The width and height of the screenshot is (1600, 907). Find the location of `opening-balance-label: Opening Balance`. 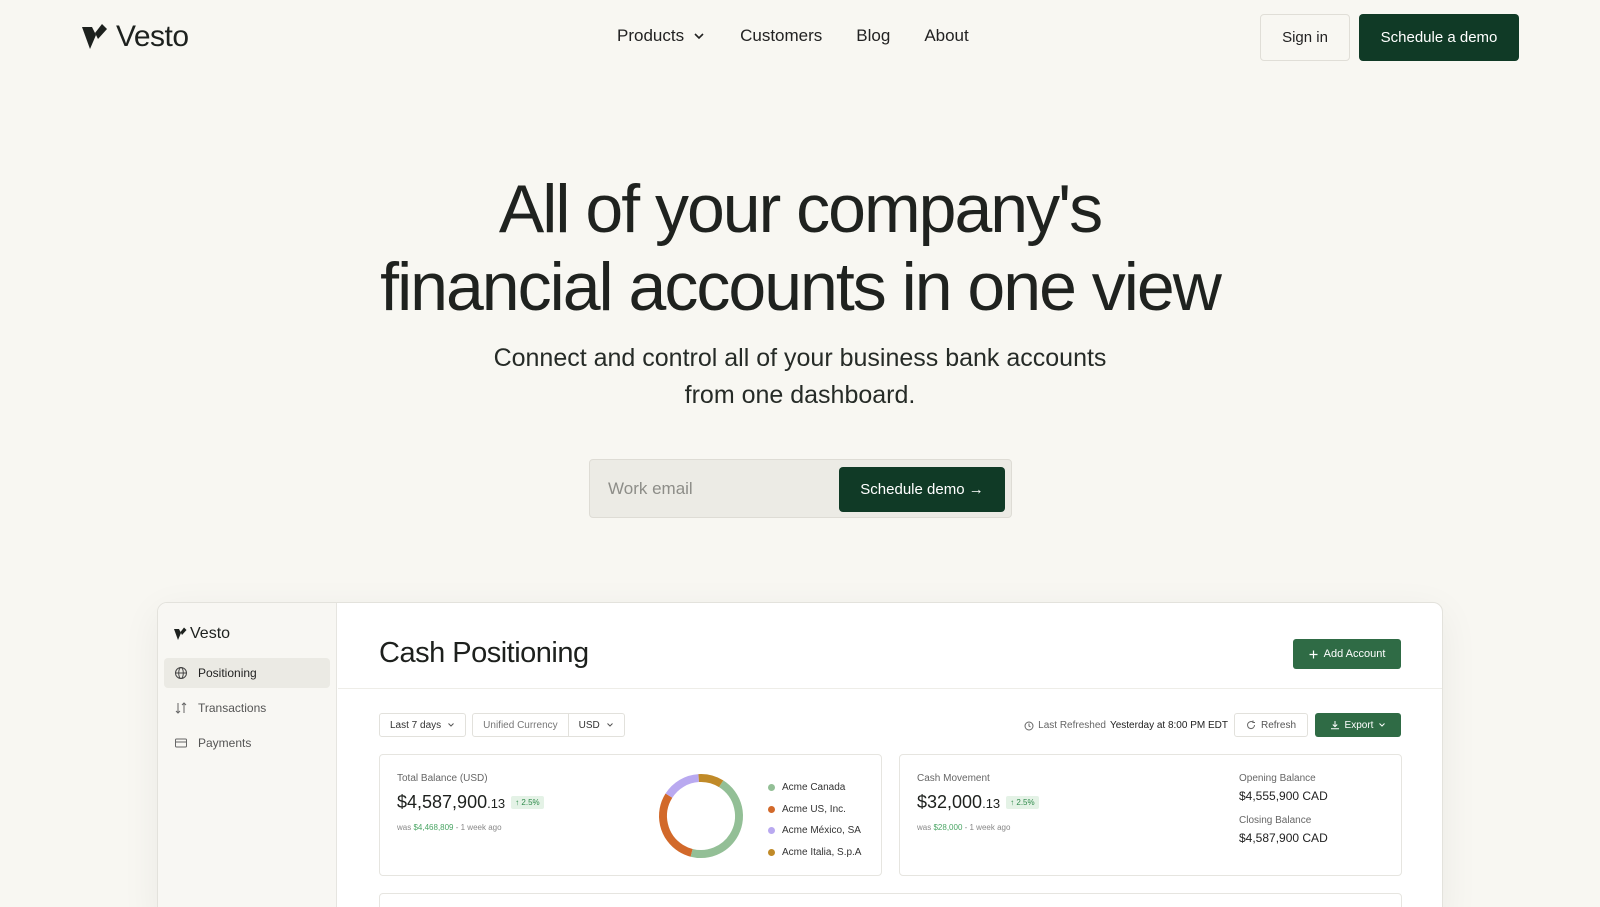

opening-balance-label: Opening Balance is located at coordinates (1277, 778).